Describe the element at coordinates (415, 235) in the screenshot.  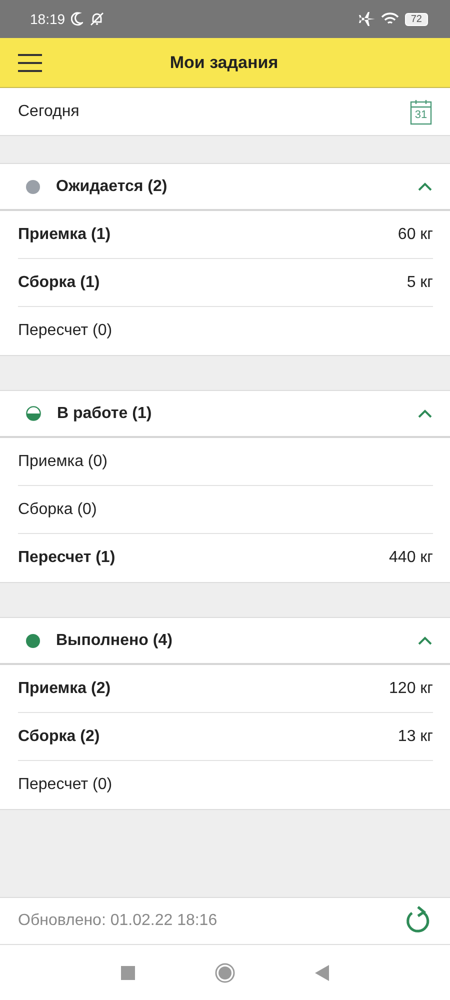
I see `weight-value: 60 кг` at that location.